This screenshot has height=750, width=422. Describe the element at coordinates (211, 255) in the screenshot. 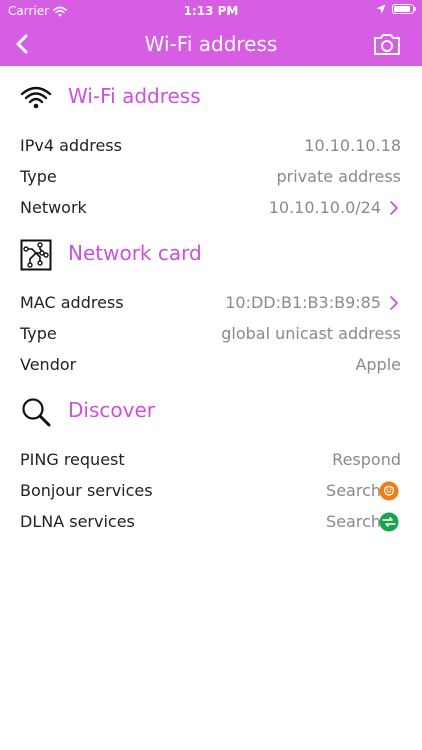

I see `section-card-header: Network card` at that location.